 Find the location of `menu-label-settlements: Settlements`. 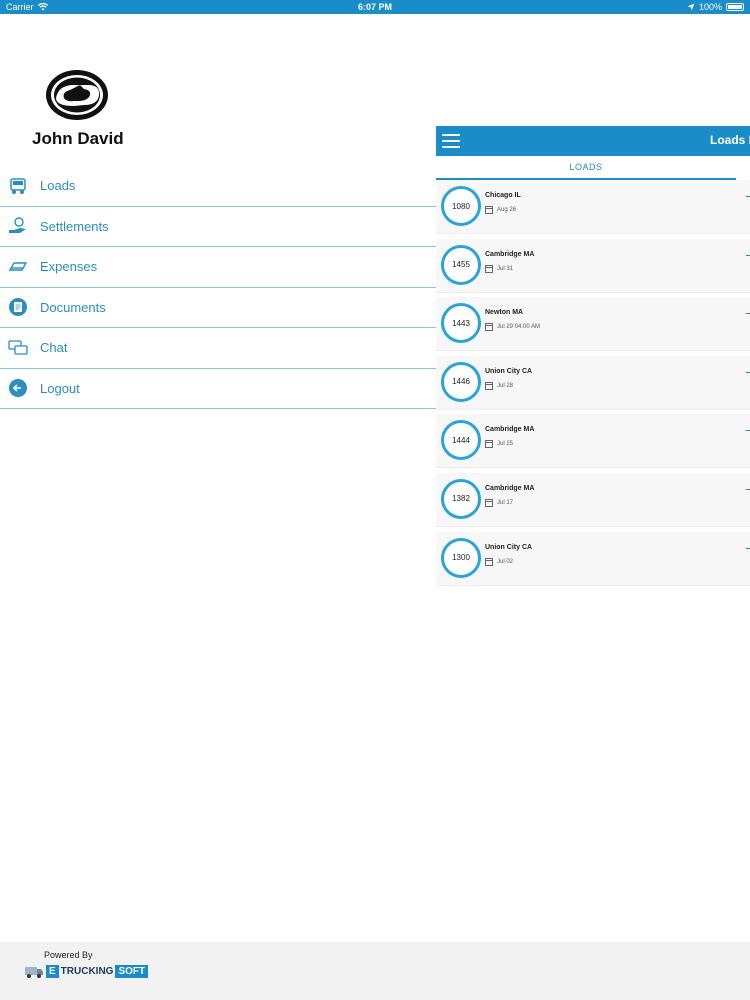

menu-label-settlements: Settlements is located at coordinates (74, 226).